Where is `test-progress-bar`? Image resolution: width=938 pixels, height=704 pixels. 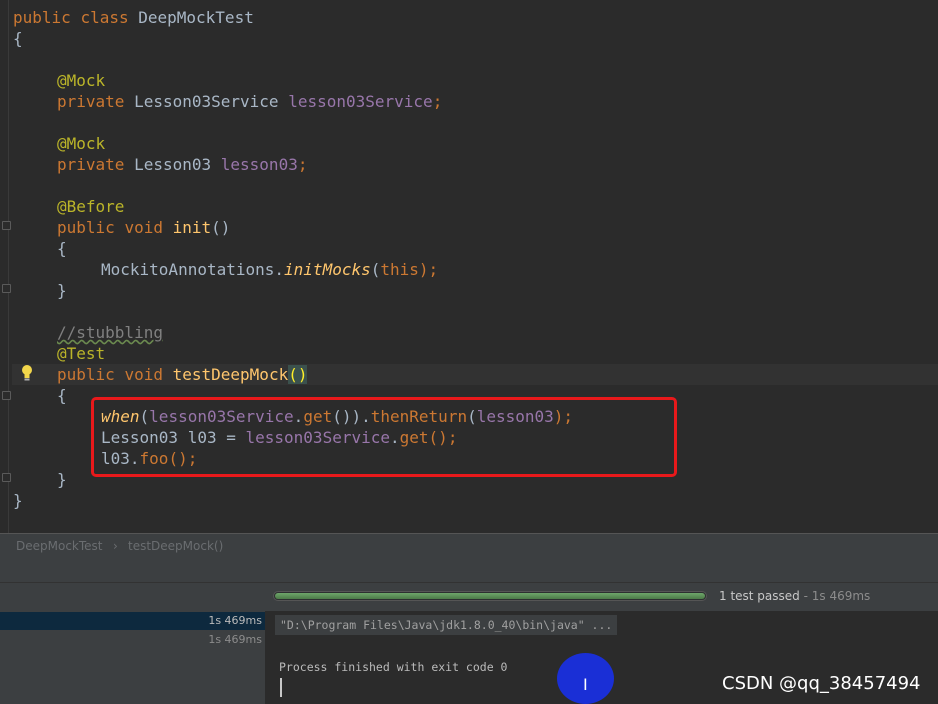
test-progress-bar is located at coordinates (490, 596).